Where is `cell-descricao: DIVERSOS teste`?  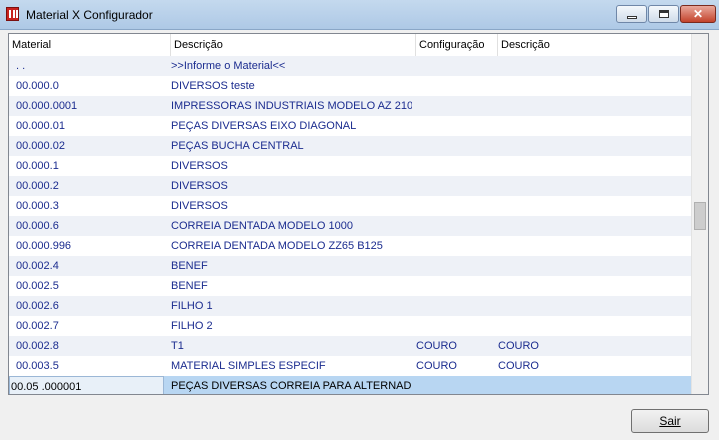
cell-descricao: DIVERSOS teste is located at coordinates (213, 86).